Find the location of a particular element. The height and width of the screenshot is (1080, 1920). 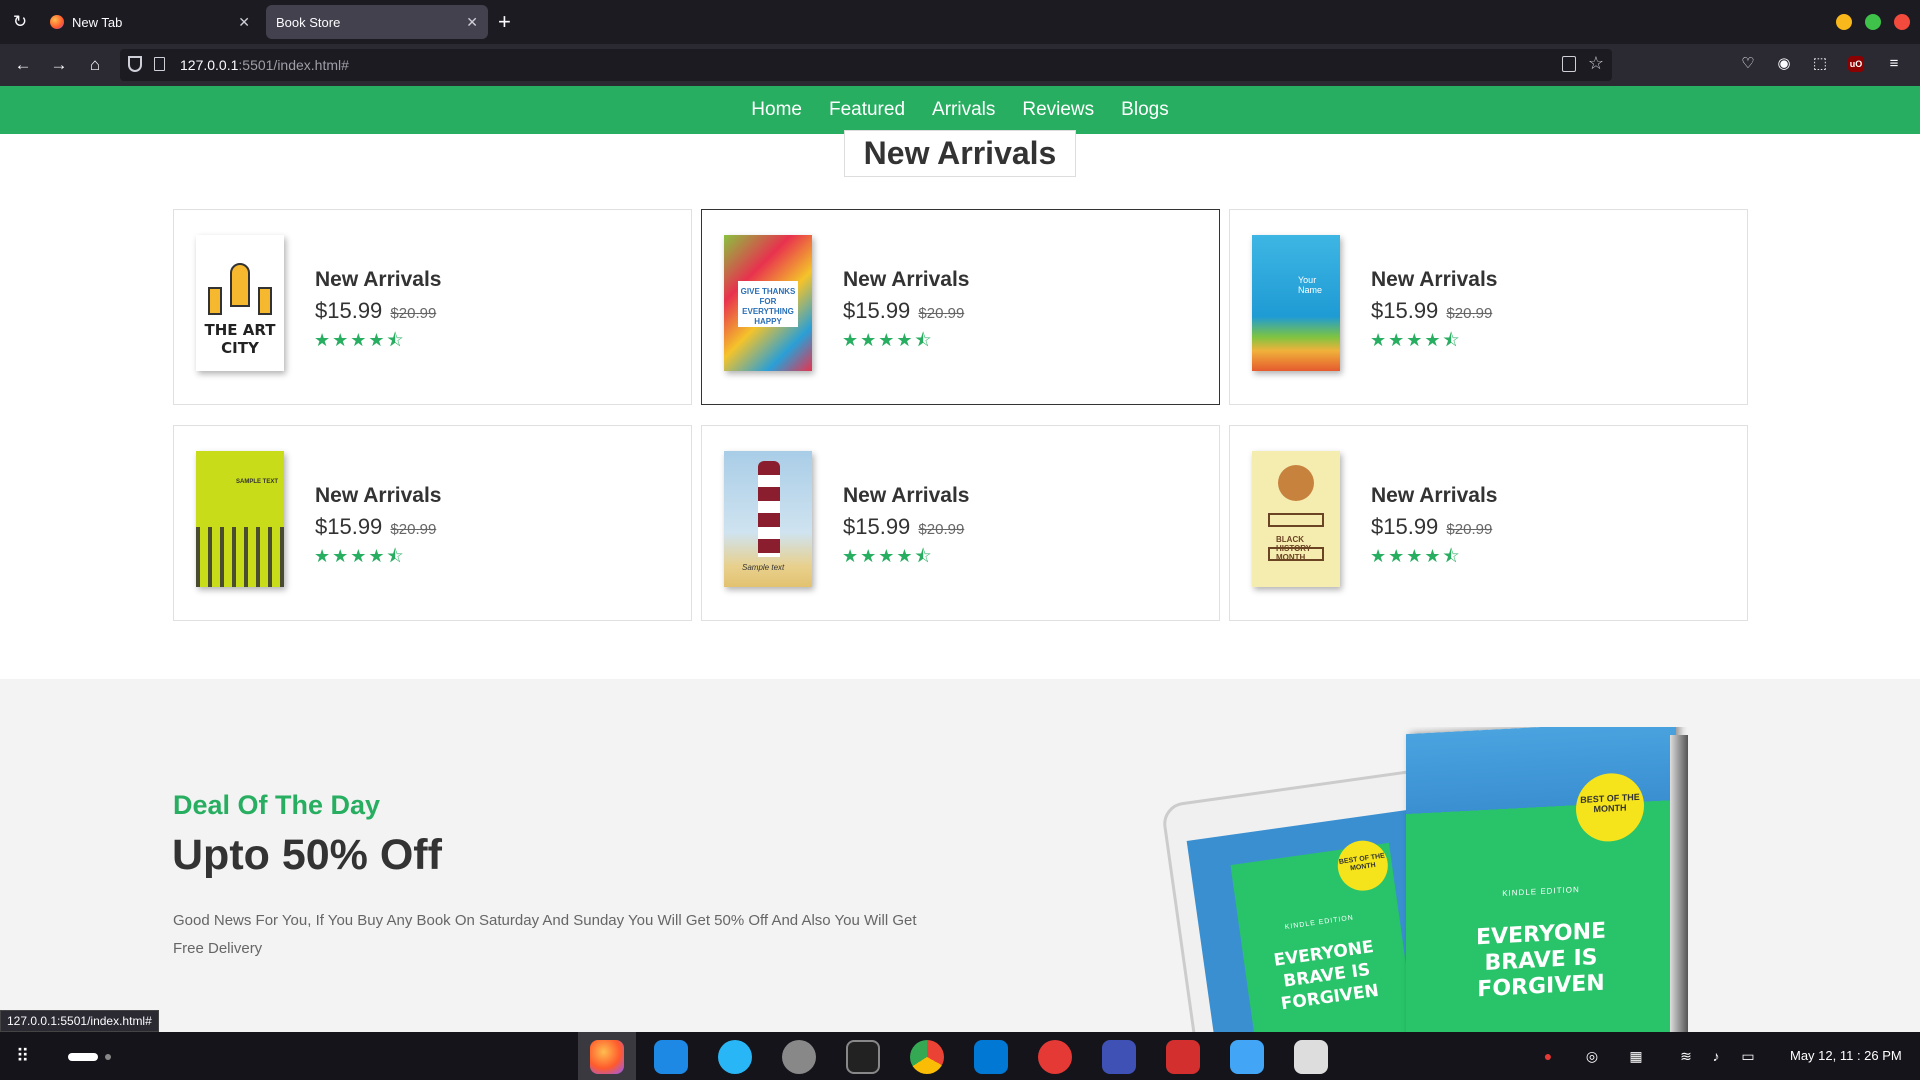

compass-icon: ◎ is located at coordinates (1592, 1056).